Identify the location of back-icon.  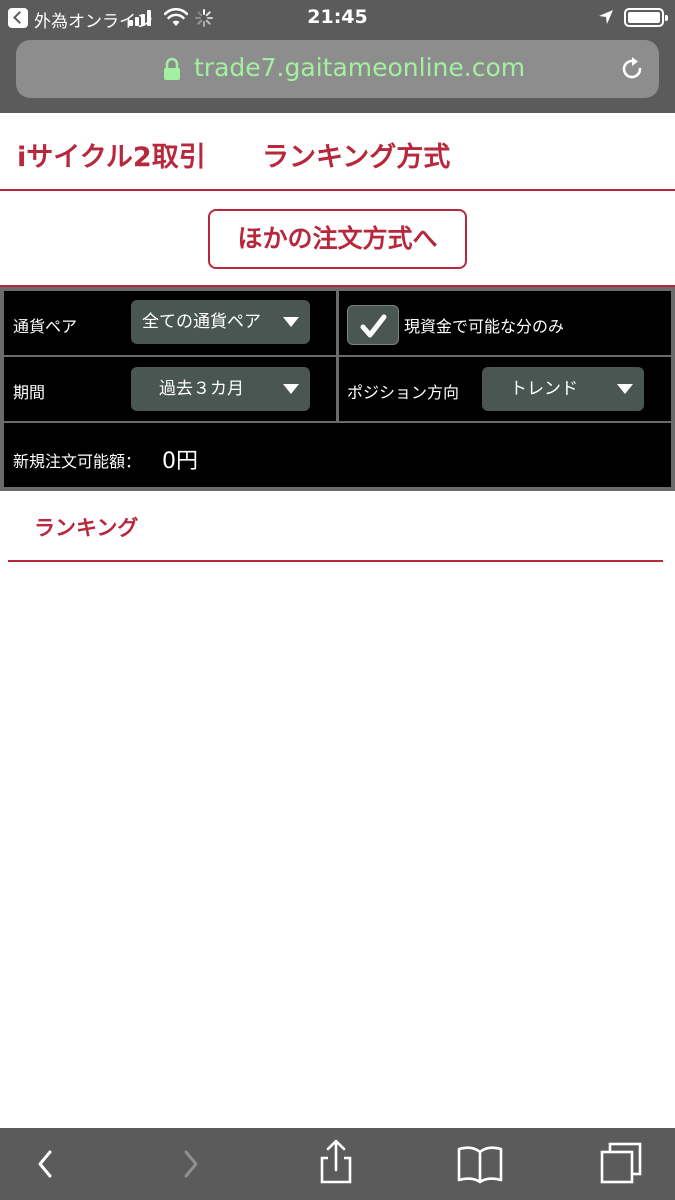
(45, 1164).